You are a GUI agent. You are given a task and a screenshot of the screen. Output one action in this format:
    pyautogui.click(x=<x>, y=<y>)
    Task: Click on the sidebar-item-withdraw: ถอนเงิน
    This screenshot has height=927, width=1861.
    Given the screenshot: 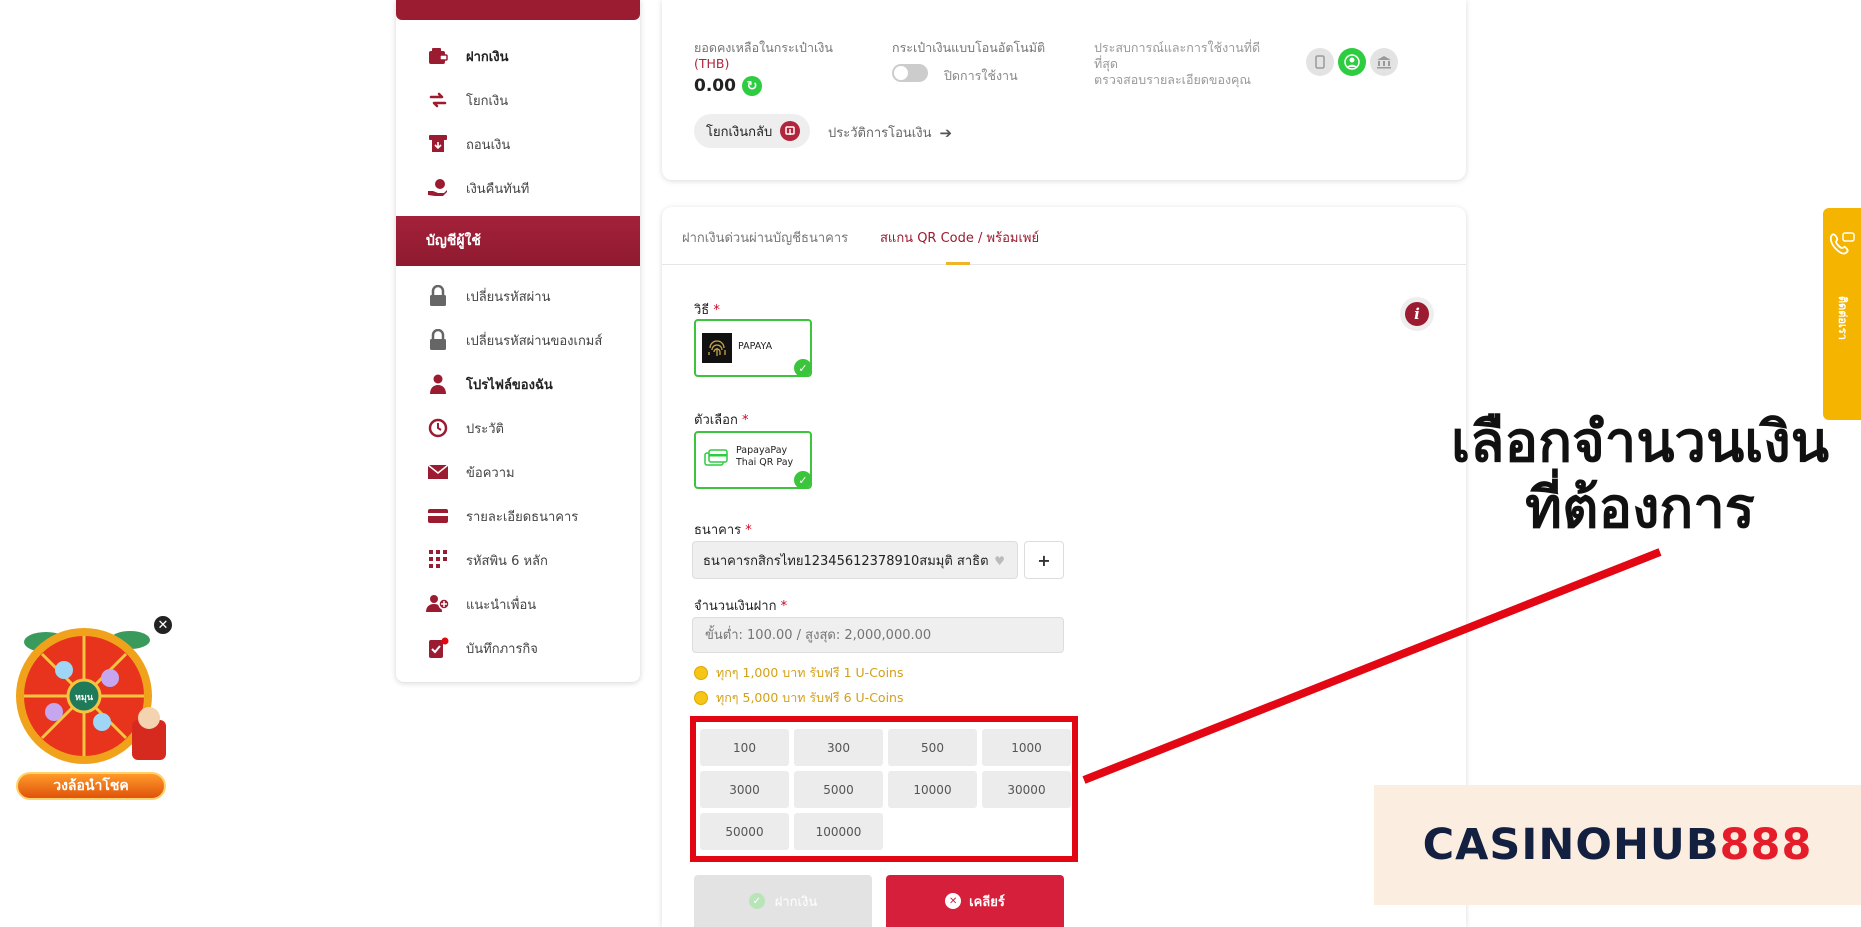 What is the action you would take?
    pyautogui.click(x=518, y=144)
    